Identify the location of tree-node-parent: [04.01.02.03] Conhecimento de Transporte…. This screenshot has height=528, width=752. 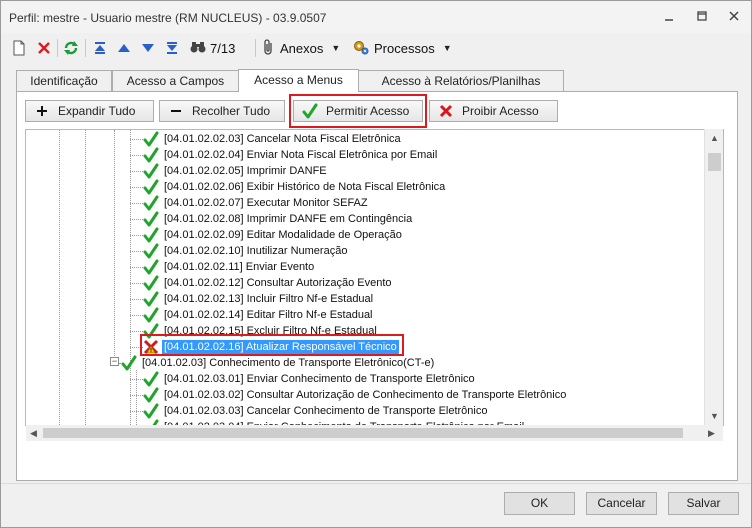
(278, 363).